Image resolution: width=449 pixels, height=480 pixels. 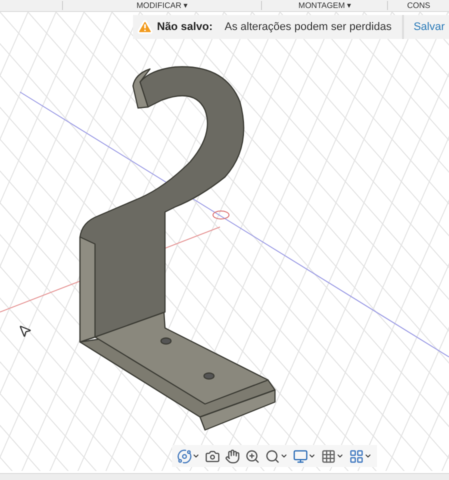 I want to click on menu-tab: MONTAGEM ▾, so click(x=324, y=5).